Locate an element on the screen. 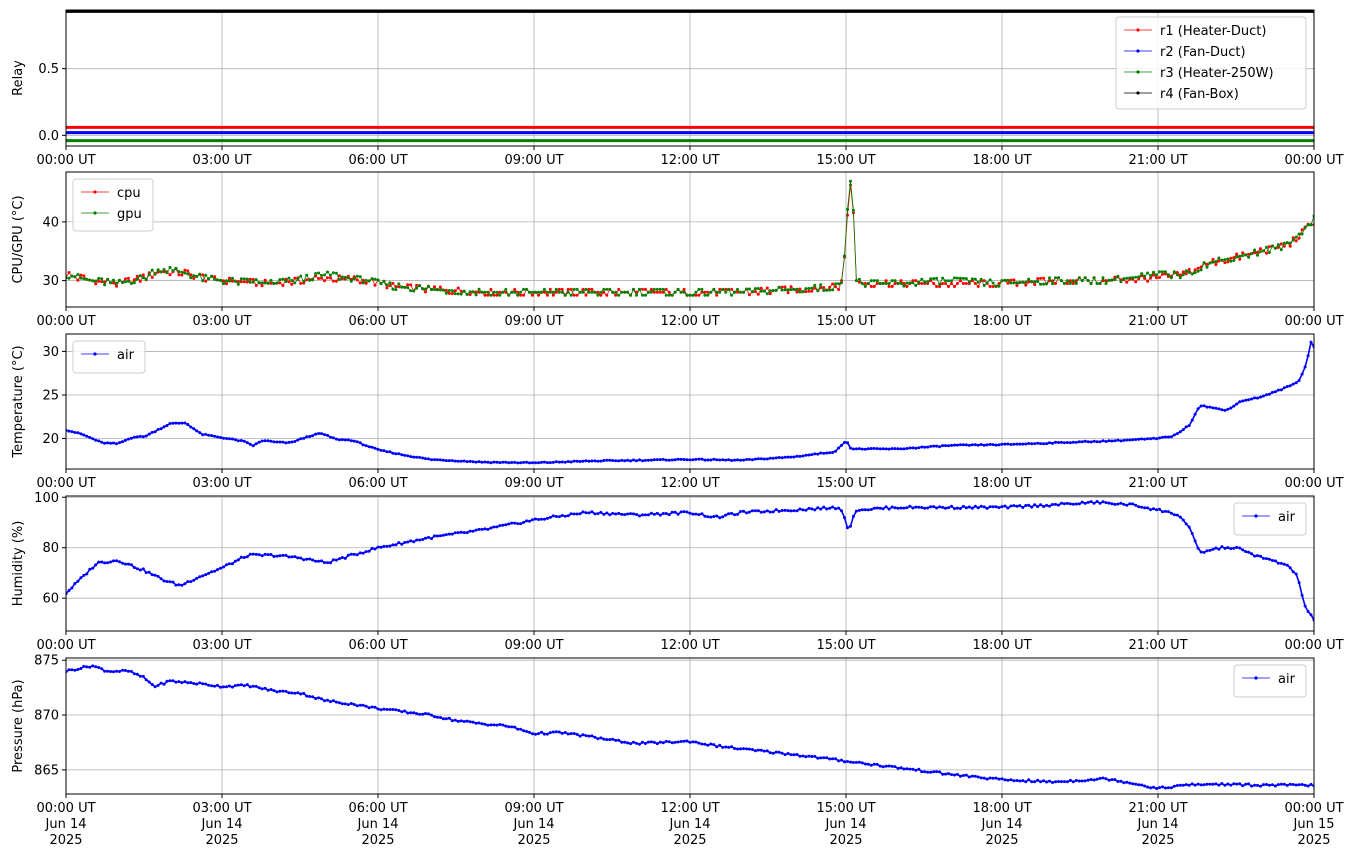  y-axis-label: Humidity (%) is located at coordinates (18, 564).